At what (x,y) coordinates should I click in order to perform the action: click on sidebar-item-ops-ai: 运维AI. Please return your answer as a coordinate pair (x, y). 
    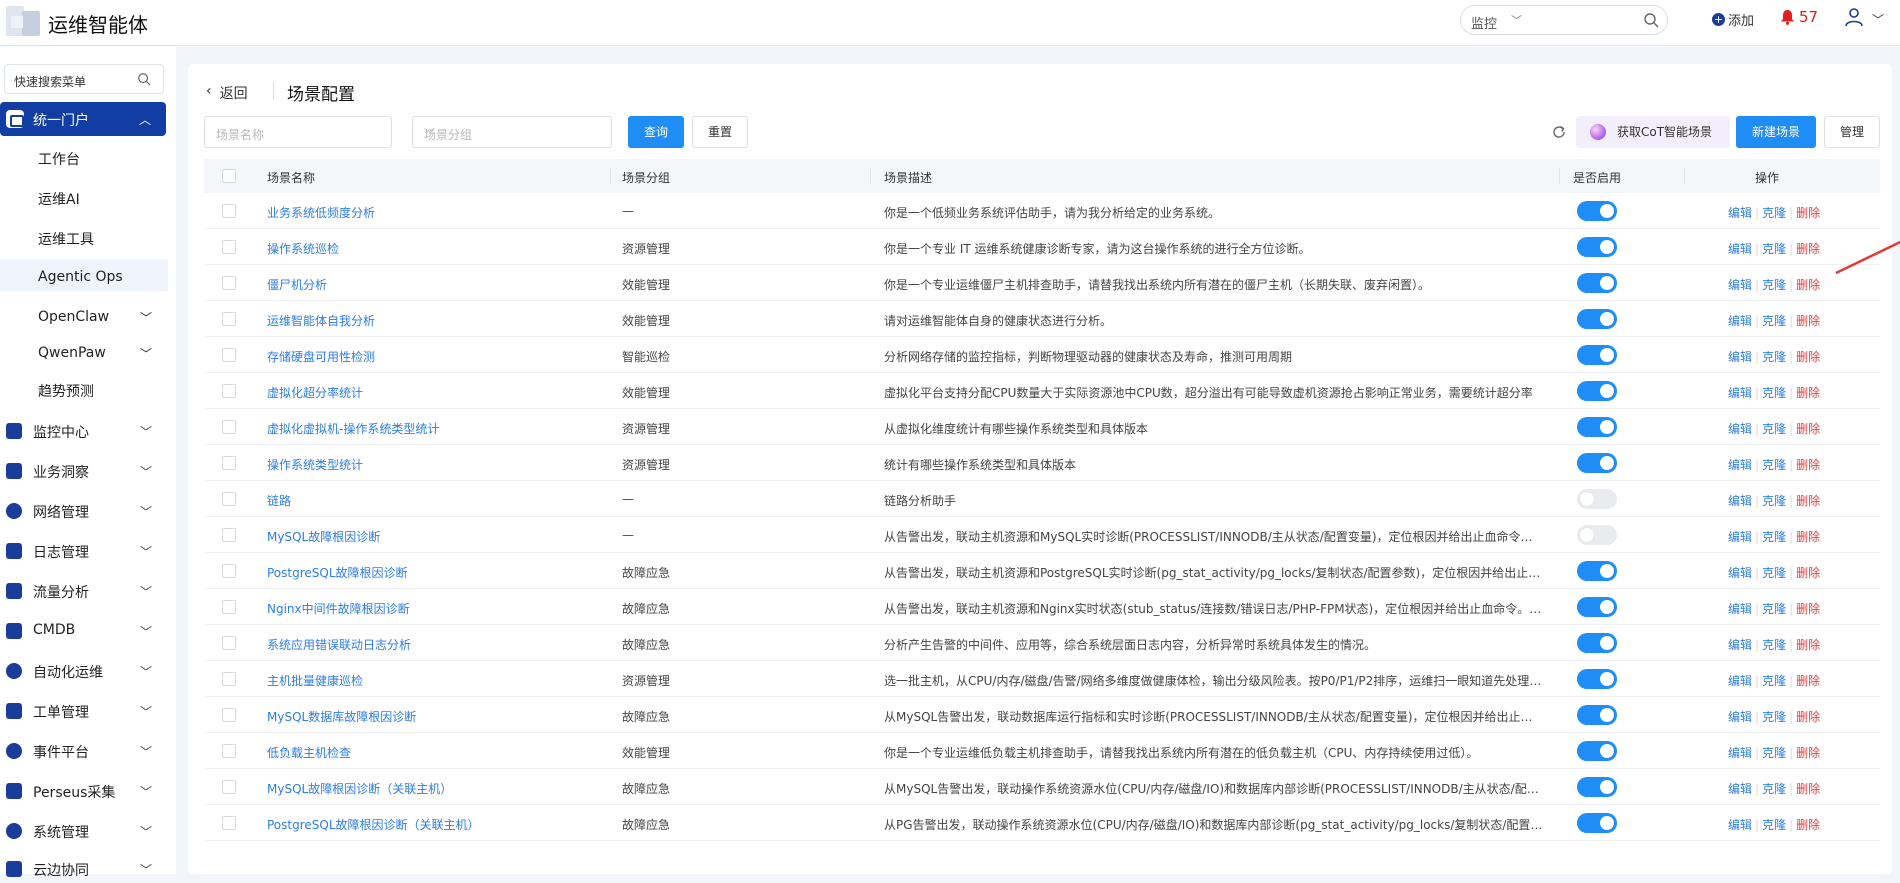
    Looking at the image, I should click on (59, 199).